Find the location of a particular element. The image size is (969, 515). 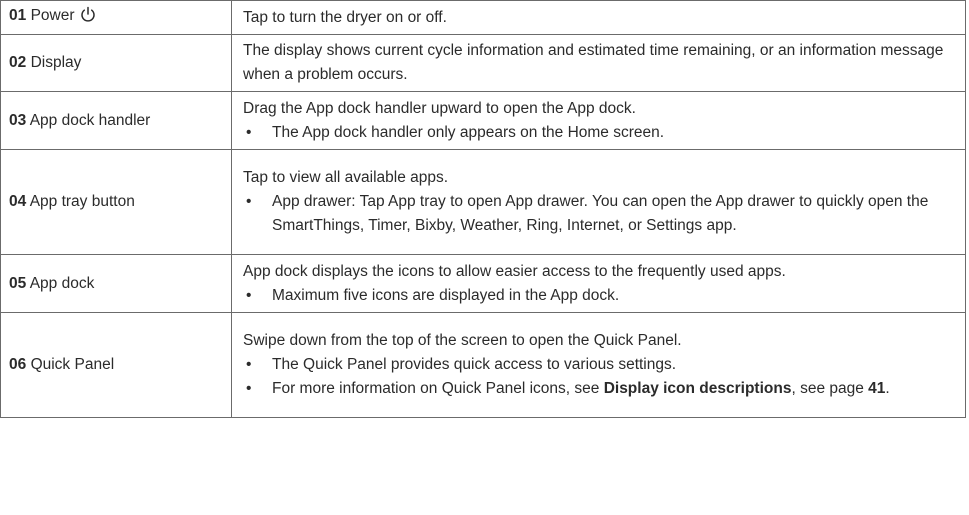

page-reference: 41 is located at coordinates (877, 388).